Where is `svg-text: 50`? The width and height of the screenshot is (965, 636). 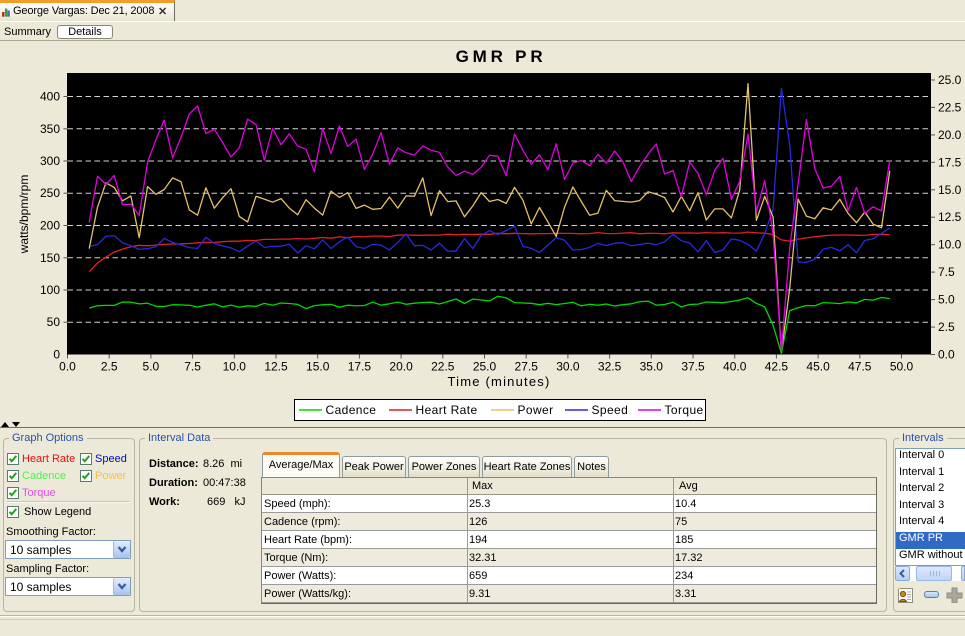 svg-text: 50 is located at coordinates (54, 322).